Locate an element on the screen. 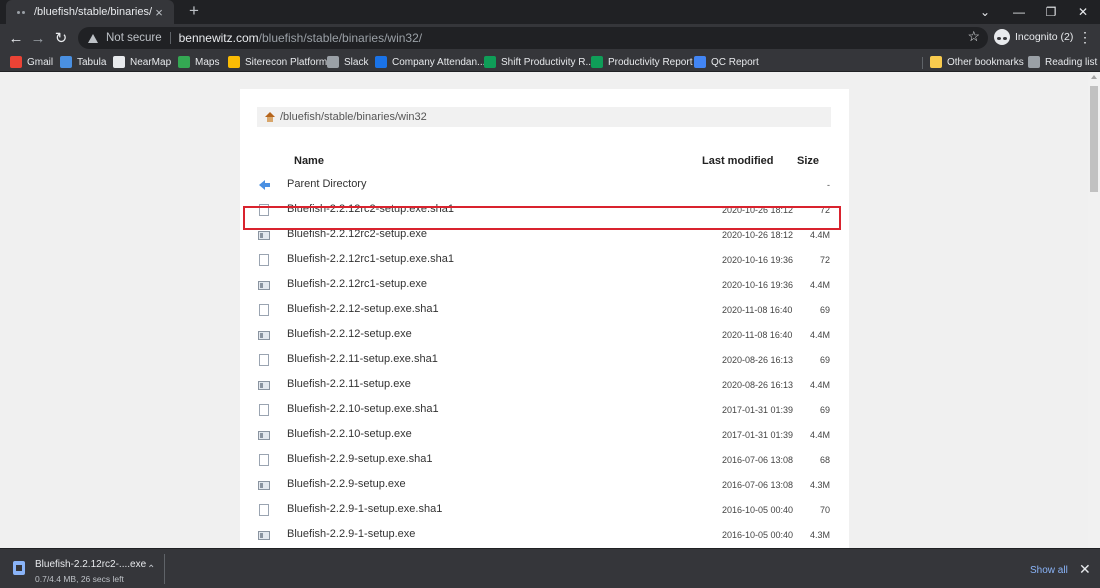  file-modified: 2020-11-08 16:40 is located at coordinates (757, 310).